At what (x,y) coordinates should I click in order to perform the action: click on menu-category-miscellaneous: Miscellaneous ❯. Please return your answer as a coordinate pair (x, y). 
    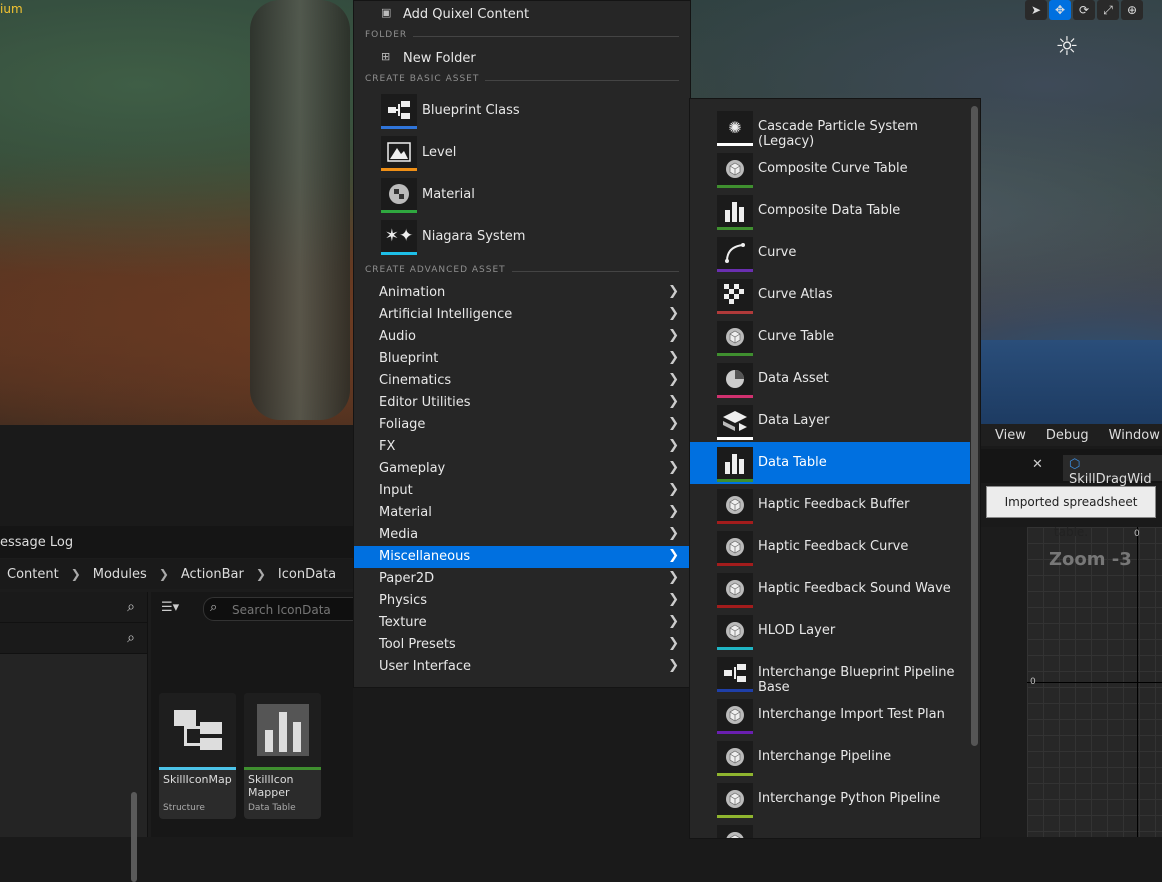
    Looking at the image, I should click on (522, 557).